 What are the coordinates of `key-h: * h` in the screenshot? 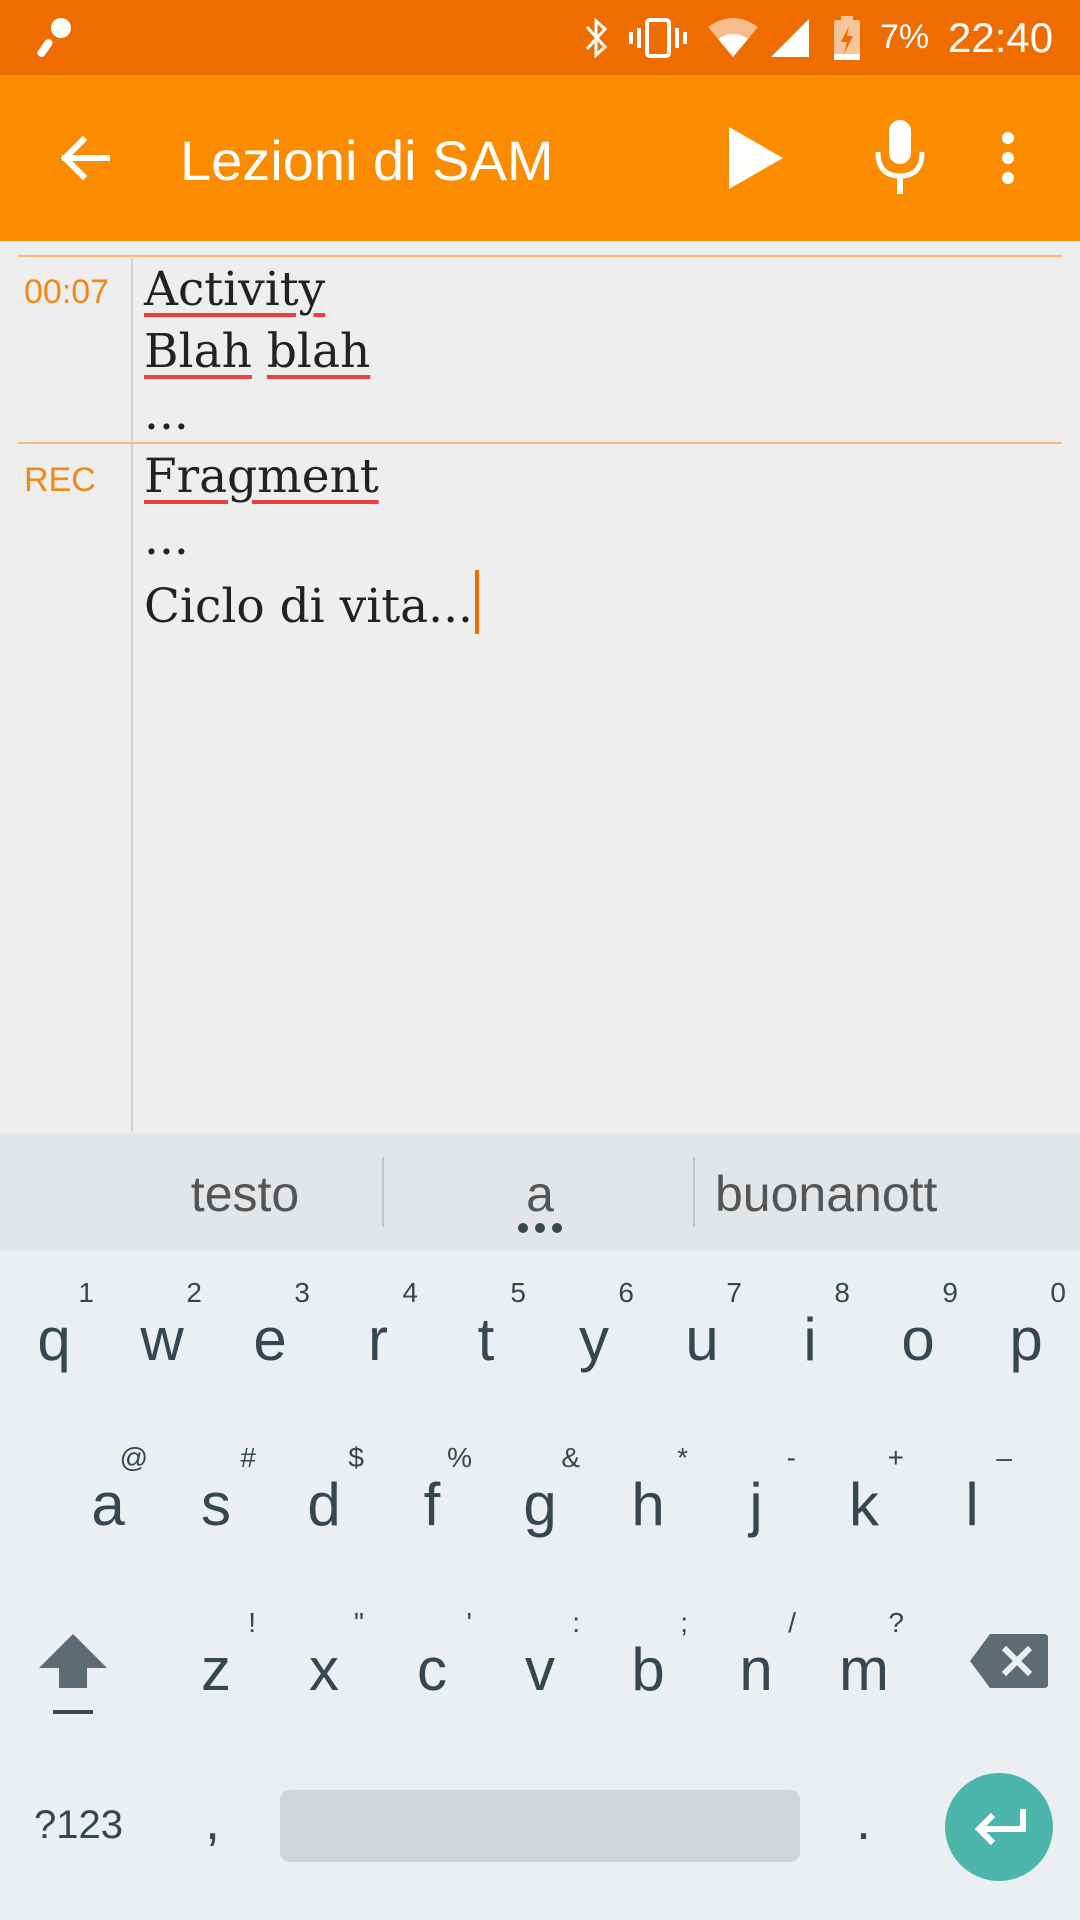 It's located at (648, 1505).